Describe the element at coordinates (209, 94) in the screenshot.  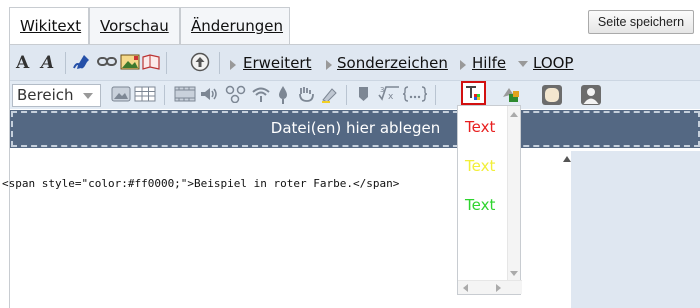
I see `audio-icon` at that location.